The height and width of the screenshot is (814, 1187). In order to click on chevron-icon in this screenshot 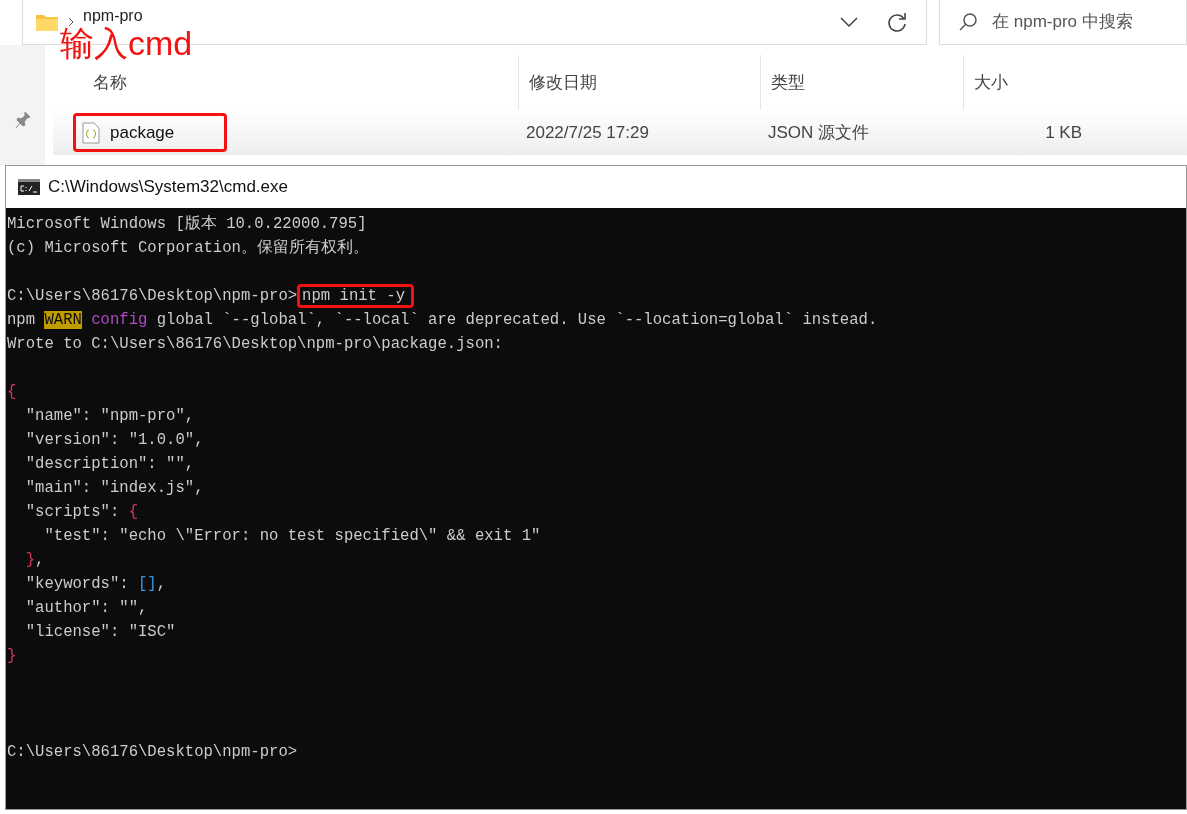, I will do `click(71, 22)`.